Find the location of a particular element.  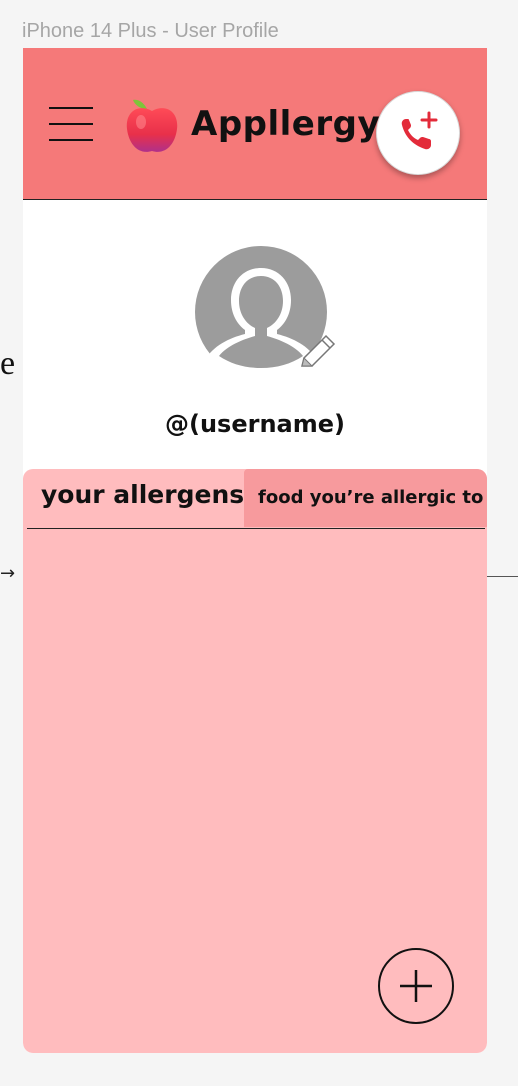

frame-title: iPhone 14 Plus - User Profile is located at coordinates (150, 31).